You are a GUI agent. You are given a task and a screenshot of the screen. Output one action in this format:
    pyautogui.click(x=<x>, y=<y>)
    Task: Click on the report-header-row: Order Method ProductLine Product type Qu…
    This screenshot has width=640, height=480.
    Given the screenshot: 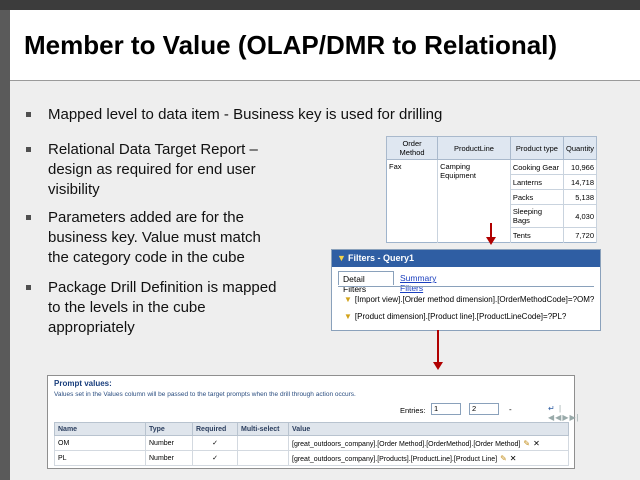 What is the action you would take?
    pyautogui.click(x=491, y=148)
    